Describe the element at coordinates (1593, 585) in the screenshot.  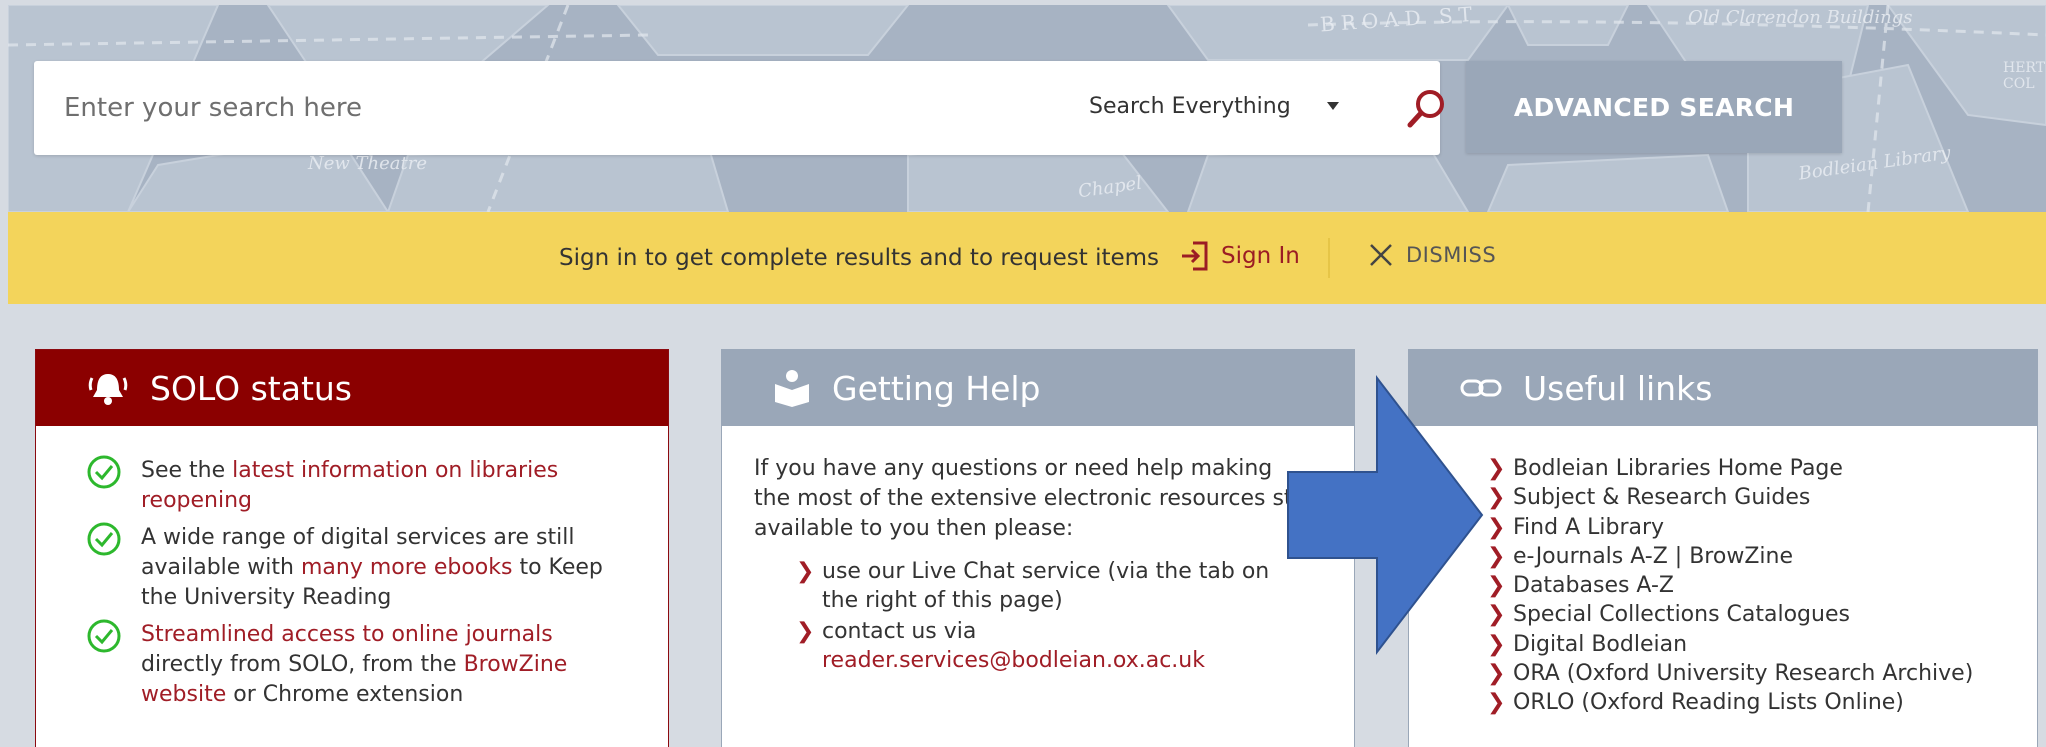
I see `useful-link: Databases A-Z` at that location.